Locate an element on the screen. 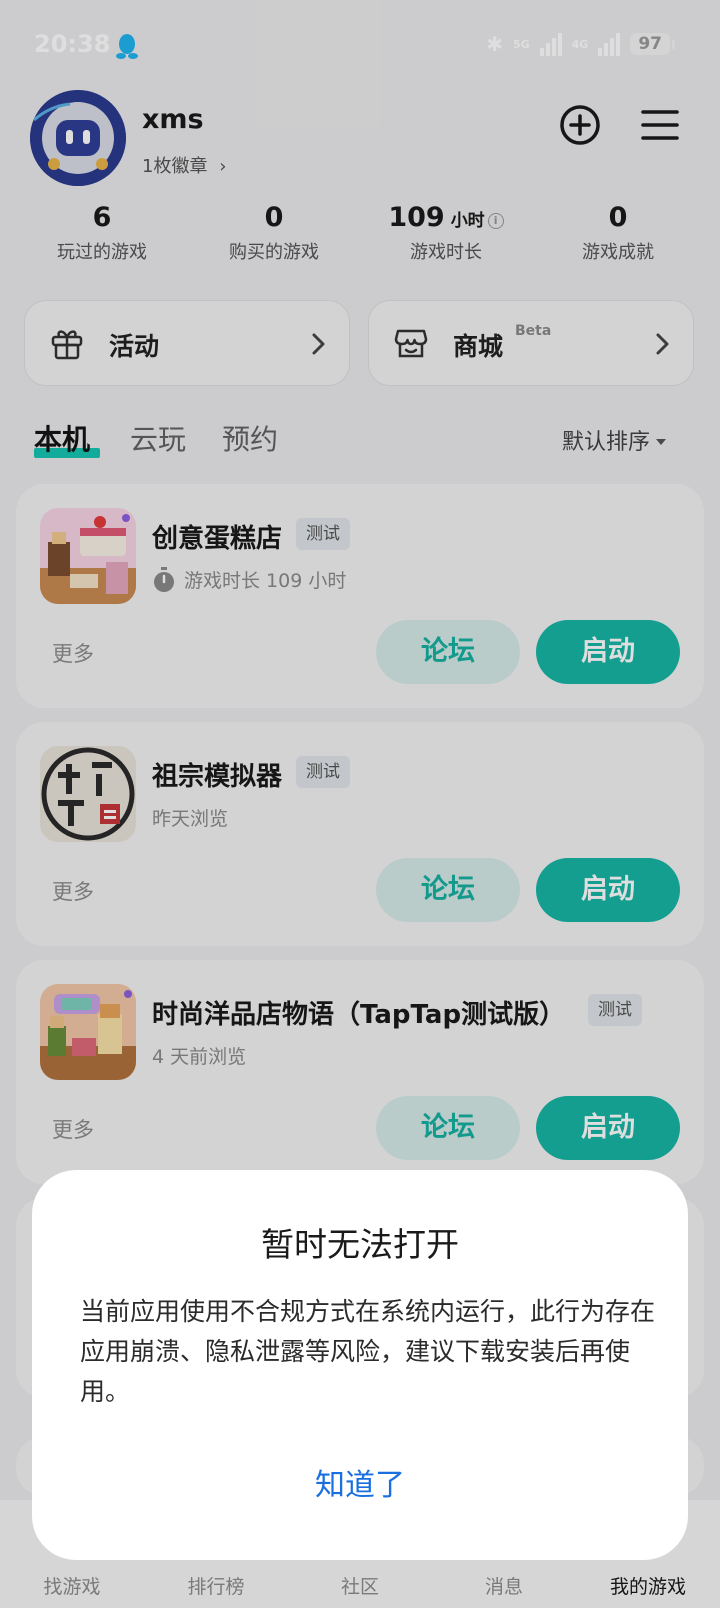 This screenshot has width=720, height=1608. tab-local-label: 本机 is located at coordinates (62, 439).